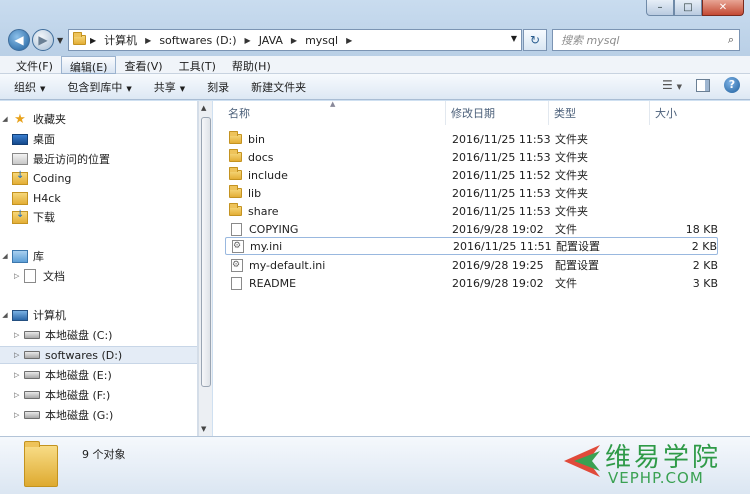  Describe the element at coordinates (646, 40) in the screenshot. I see `search-input: 搜索 mysql ⌕` at that location.